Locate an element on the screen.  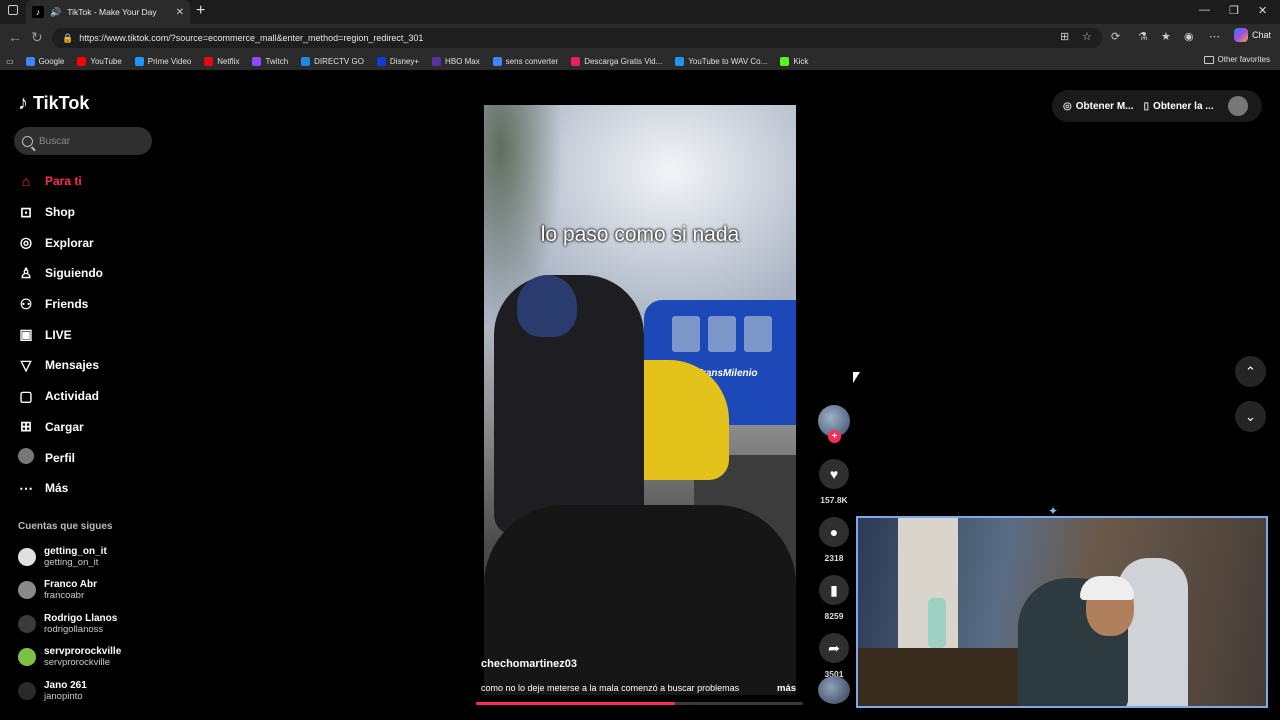
bookmark-twitch: Twitch is located at coordinates (270, 61).